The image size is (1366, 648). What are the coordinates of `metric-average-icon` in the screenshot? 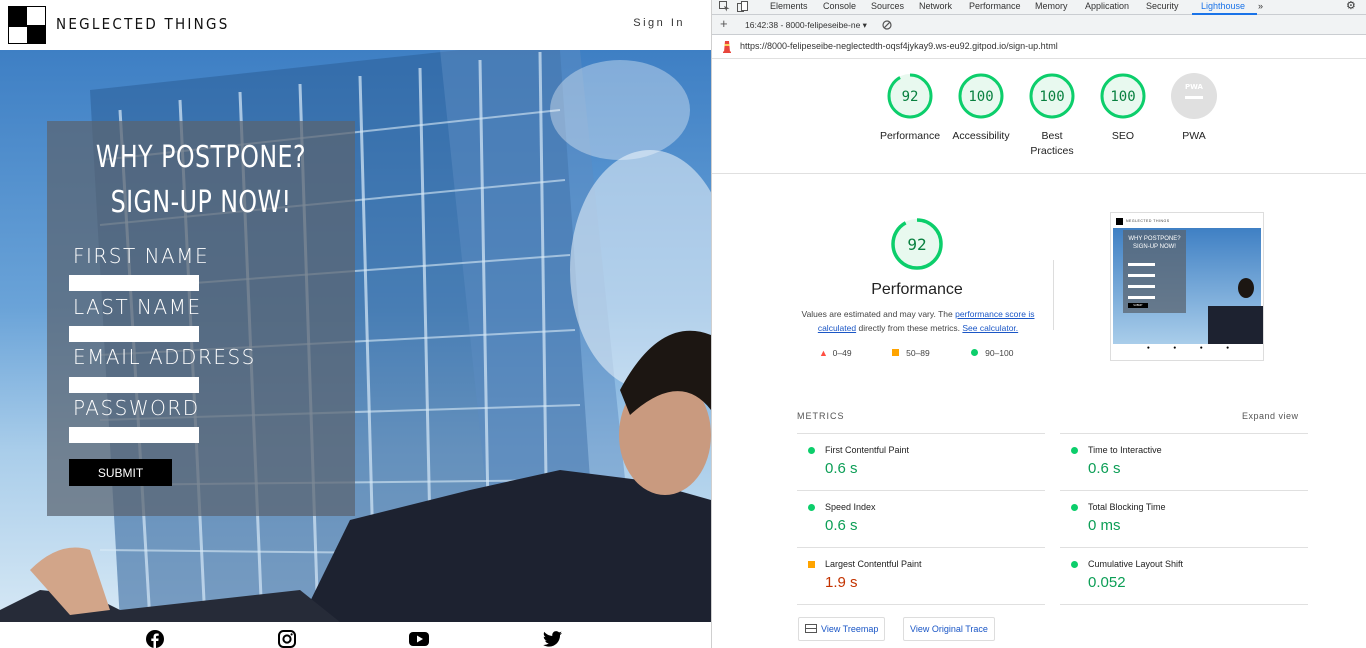 It's located at (811, 564).